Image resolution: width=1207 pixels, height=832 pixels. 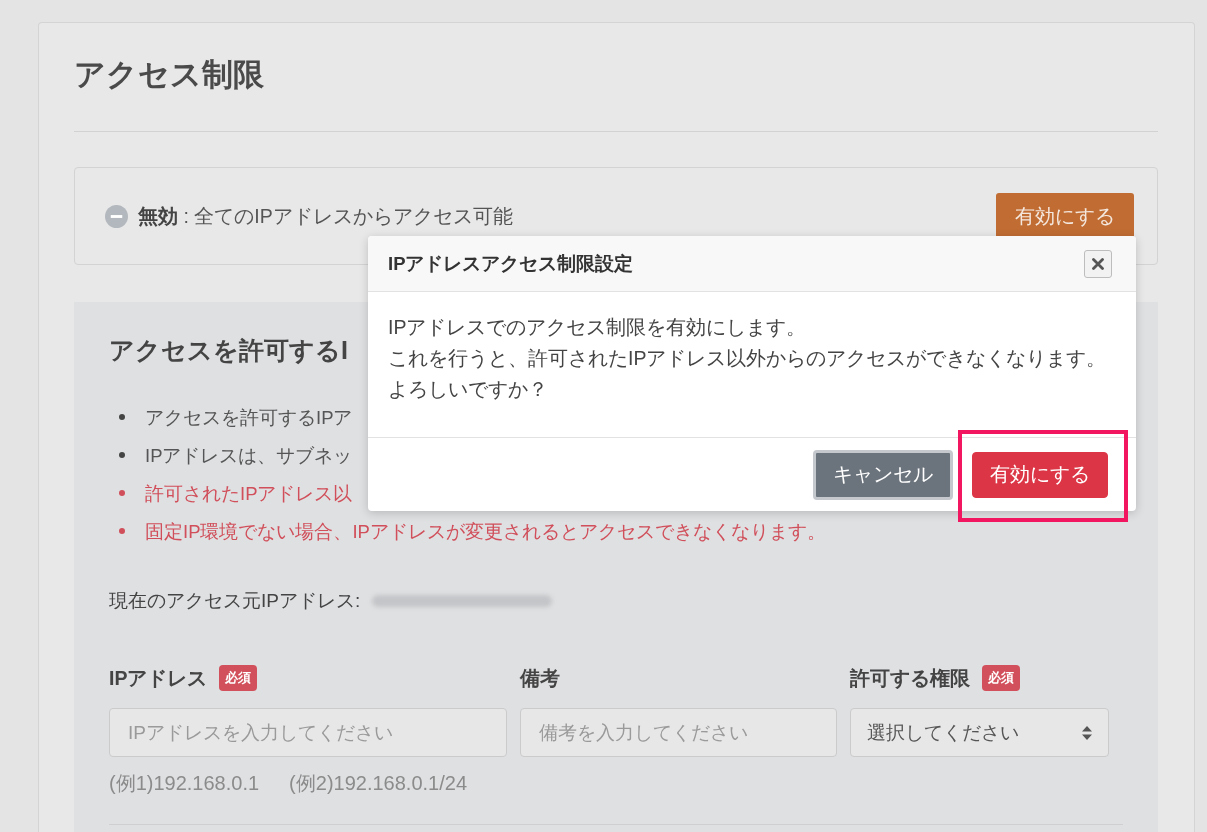 What do you see at coordinates (540, 678) in the screenshot?
I see `field-label: 備考` at bounding box center [540, 678].